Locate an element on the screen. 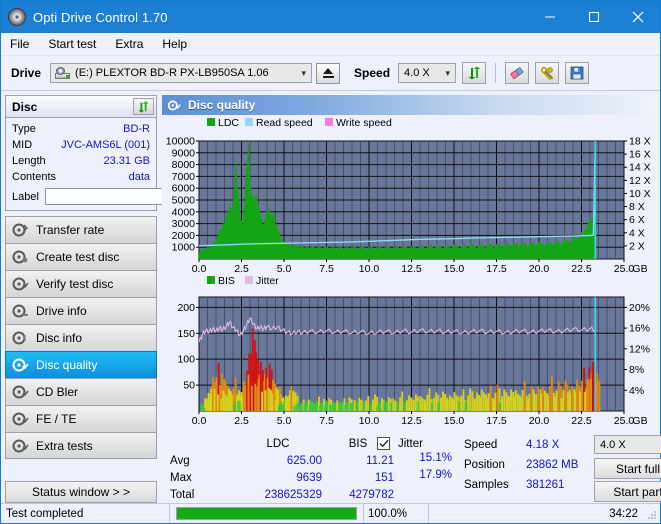 The image size is (661, 524). progress-bar is located at coordinates (266, 513).